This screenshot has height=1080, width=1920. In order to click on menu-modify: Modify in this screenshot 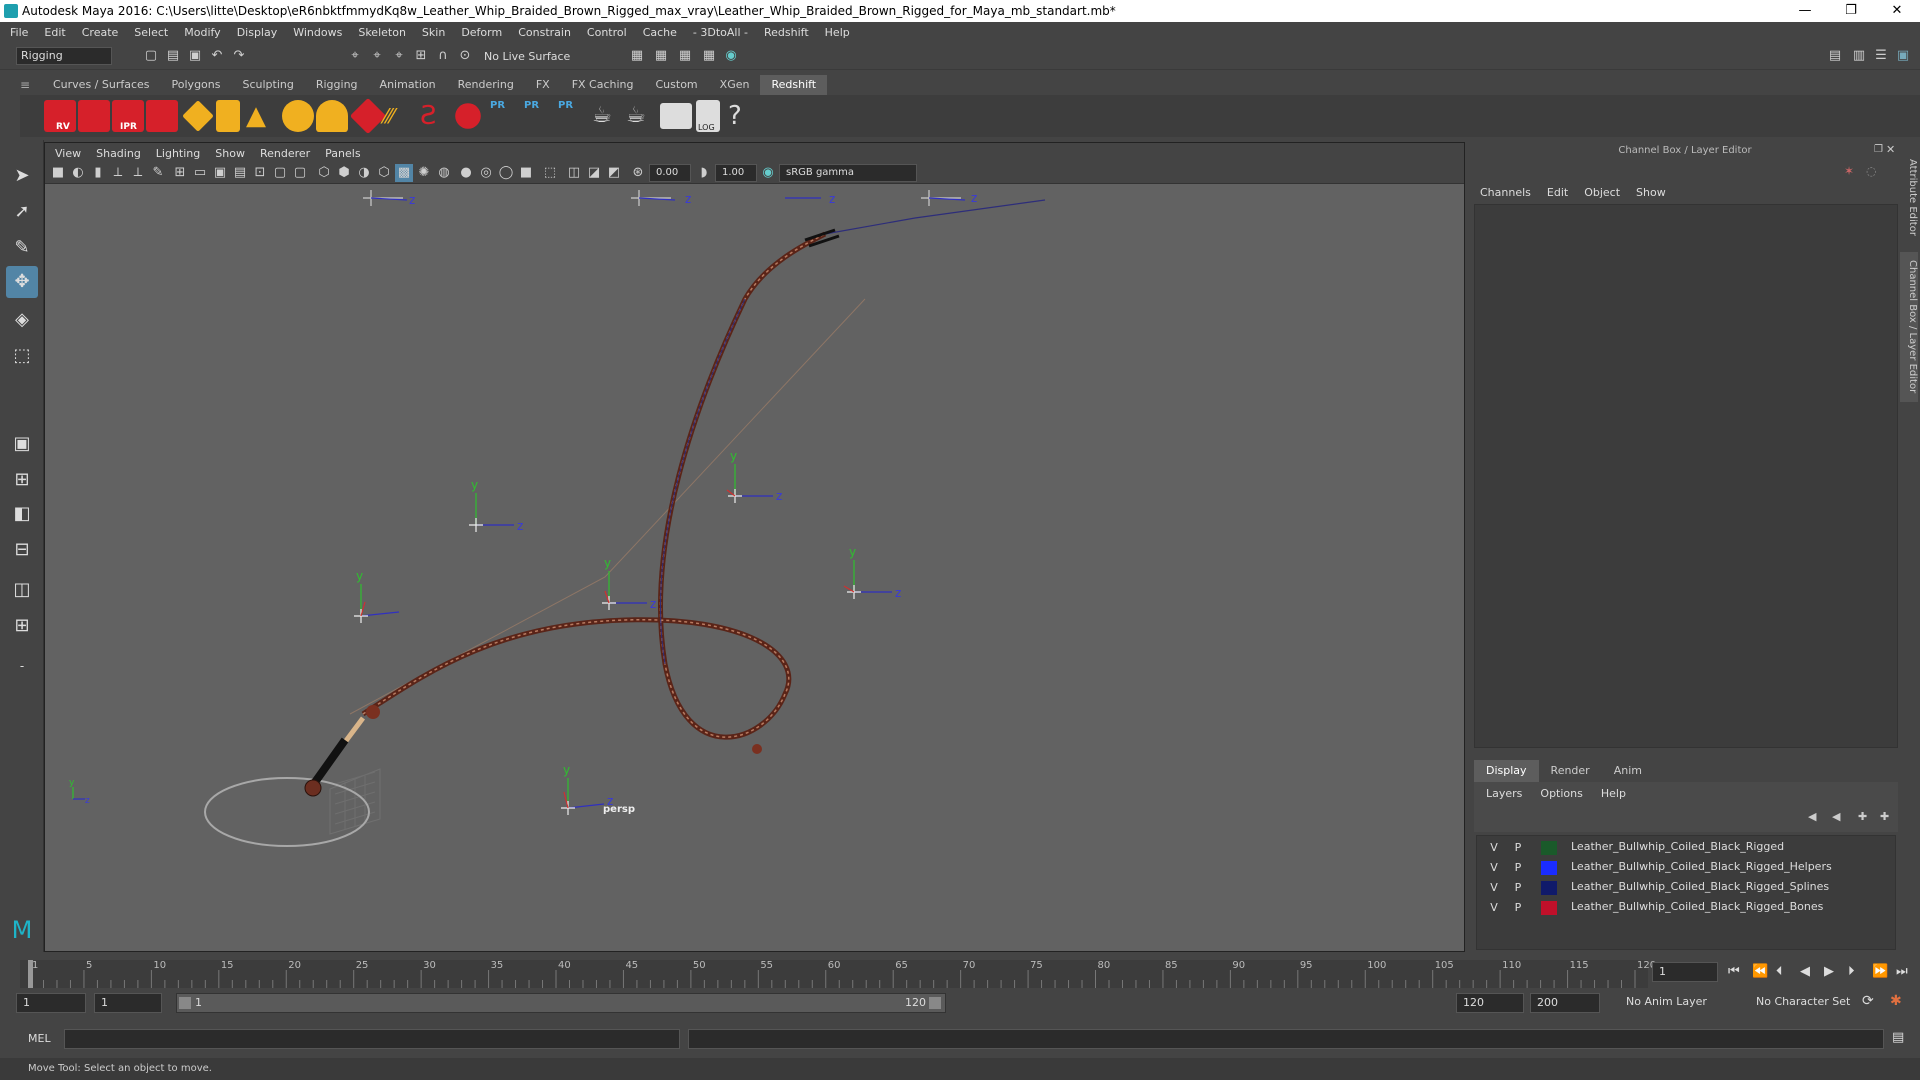, I will do `click(202, 32)`.